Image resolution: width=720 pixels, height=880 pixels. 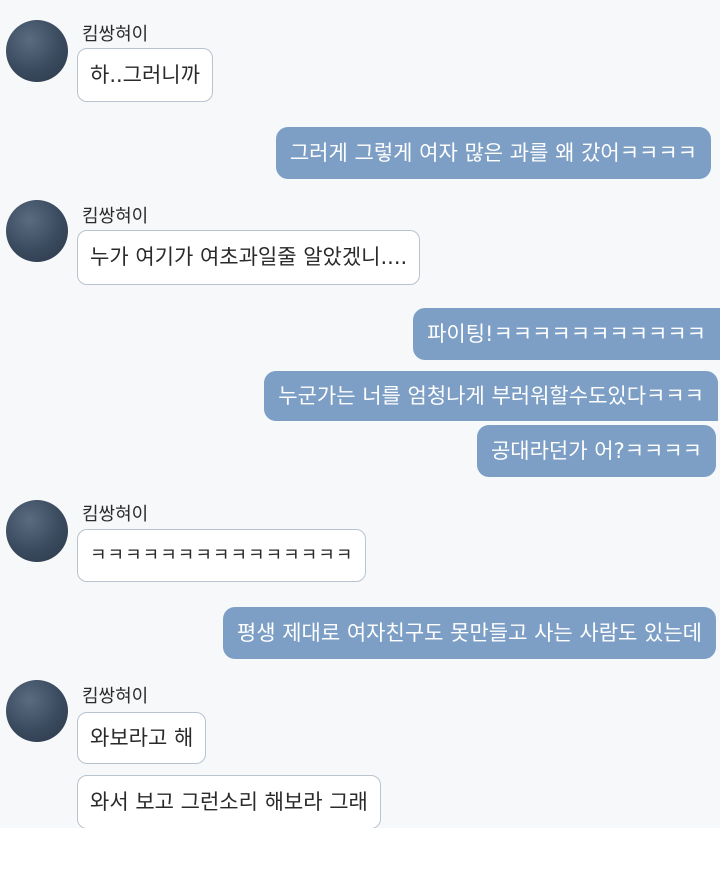 I want to click on bottom-area, so click(x=360, y=854).